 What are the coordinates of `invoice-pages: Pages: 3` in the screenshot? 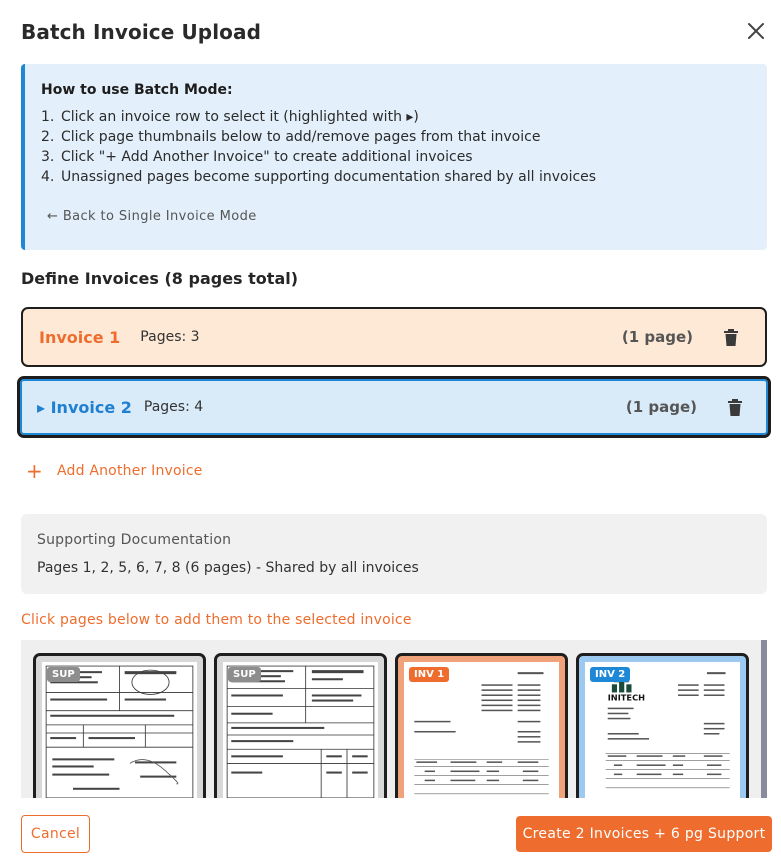 It's located at (170, 337).